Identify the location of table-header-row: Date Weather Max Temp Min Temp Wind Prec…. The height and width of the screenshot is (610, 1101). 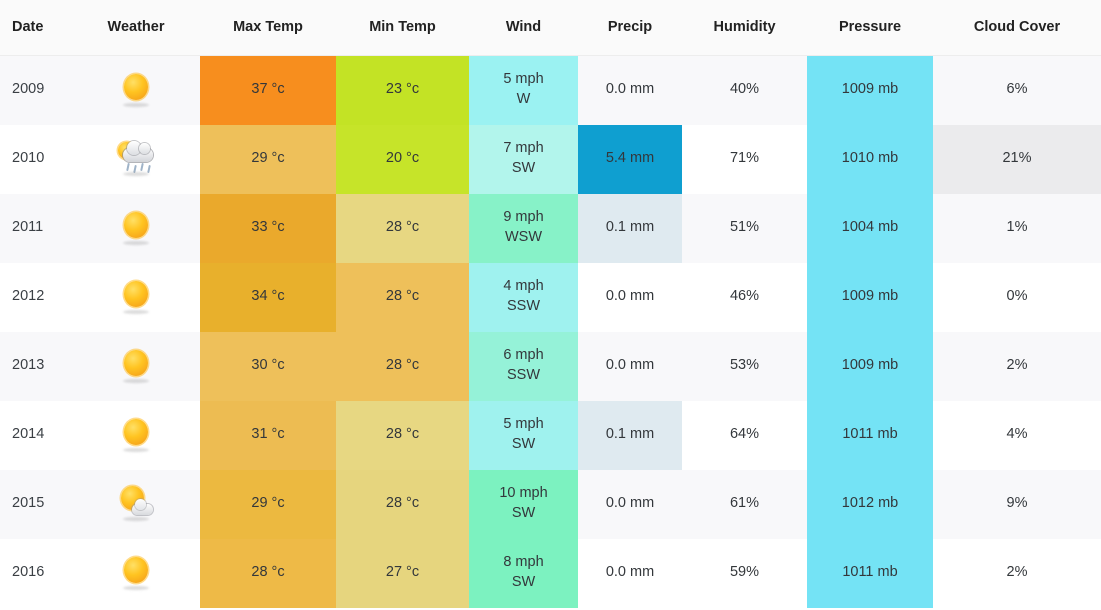
(550, 28).